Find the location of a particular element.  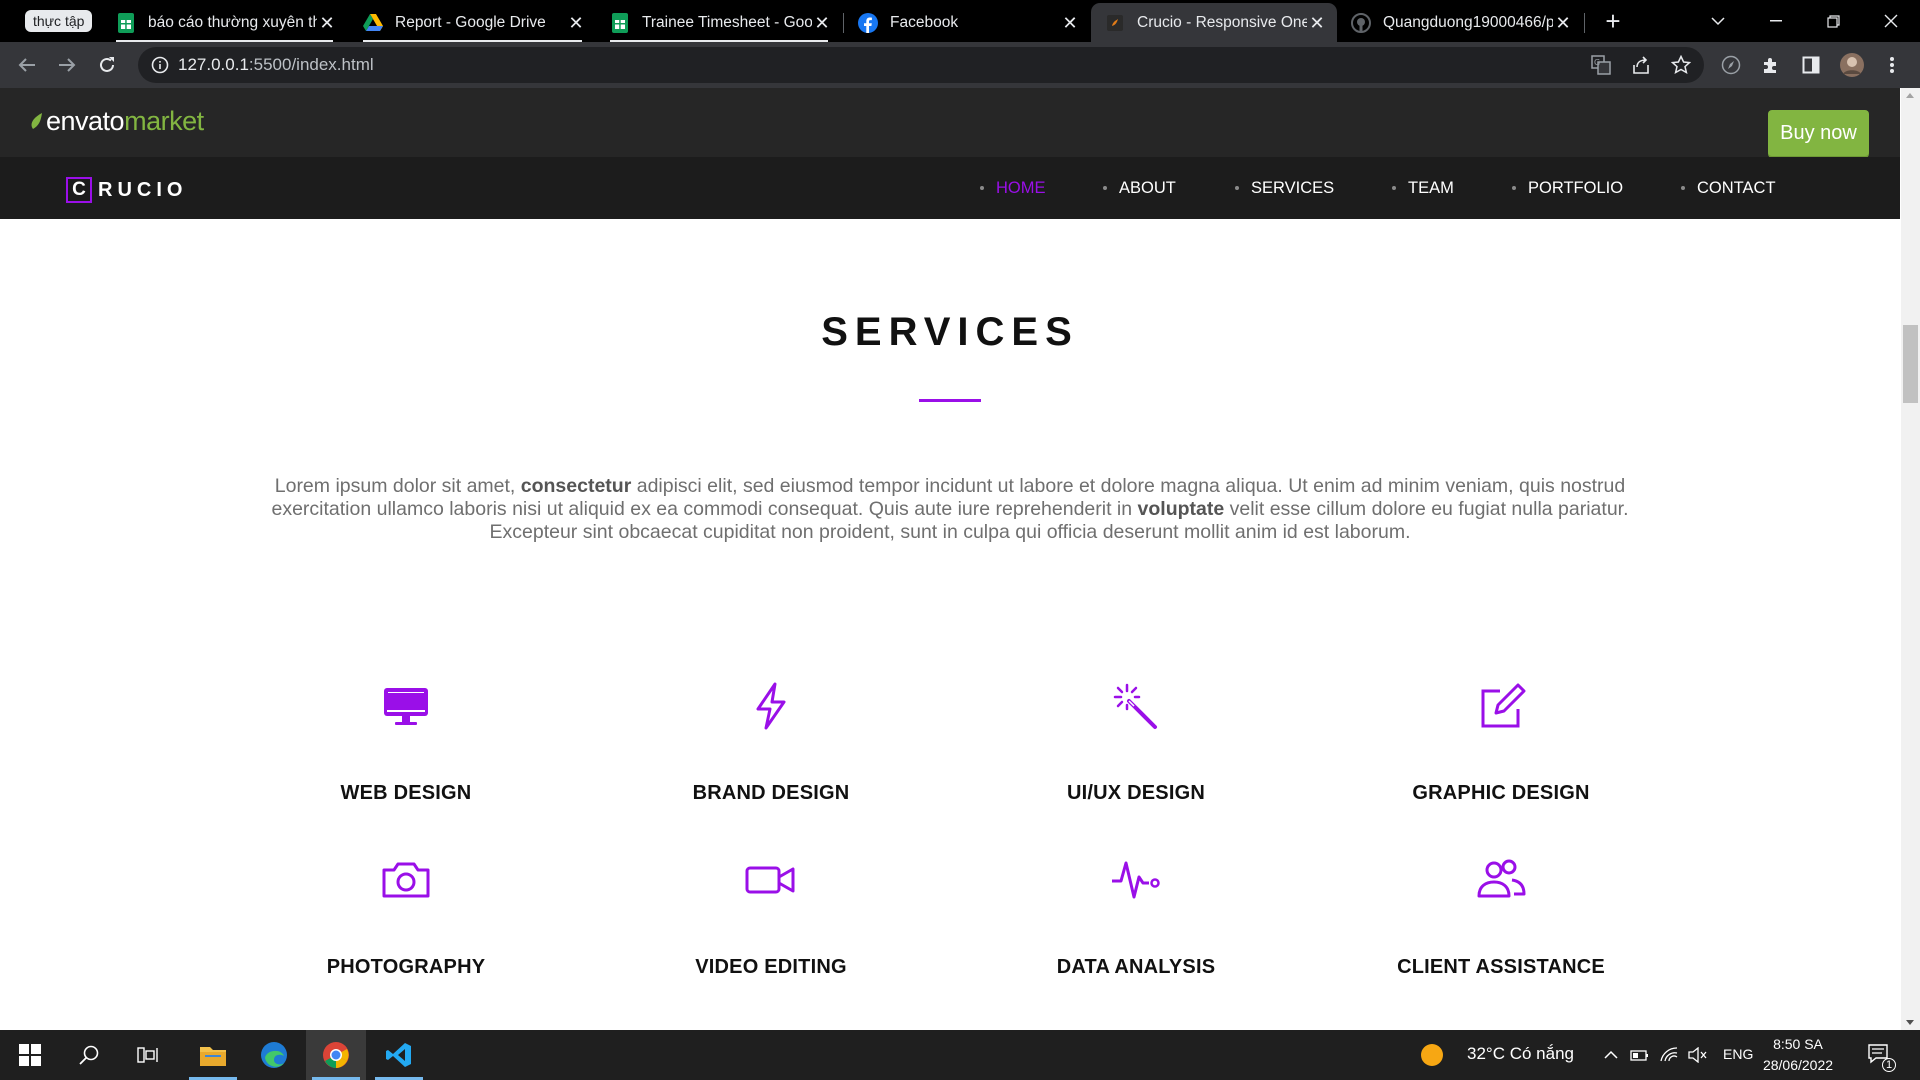

task-view-icon is located at coordinates (147, 1055).